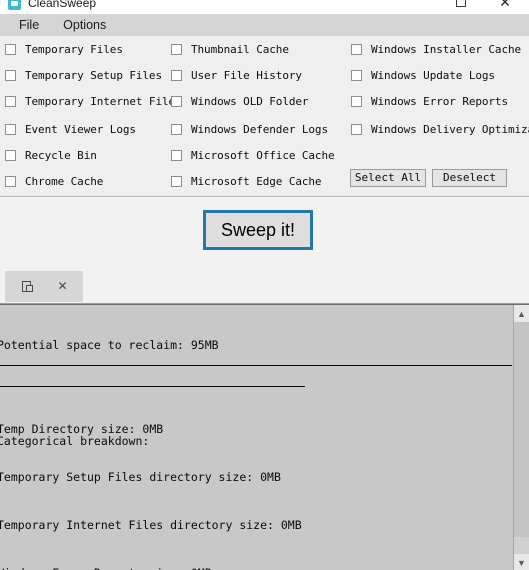  Describe the element at coordinates (264, 25) in the screenshot. I see `menubar: File Options` at that location.